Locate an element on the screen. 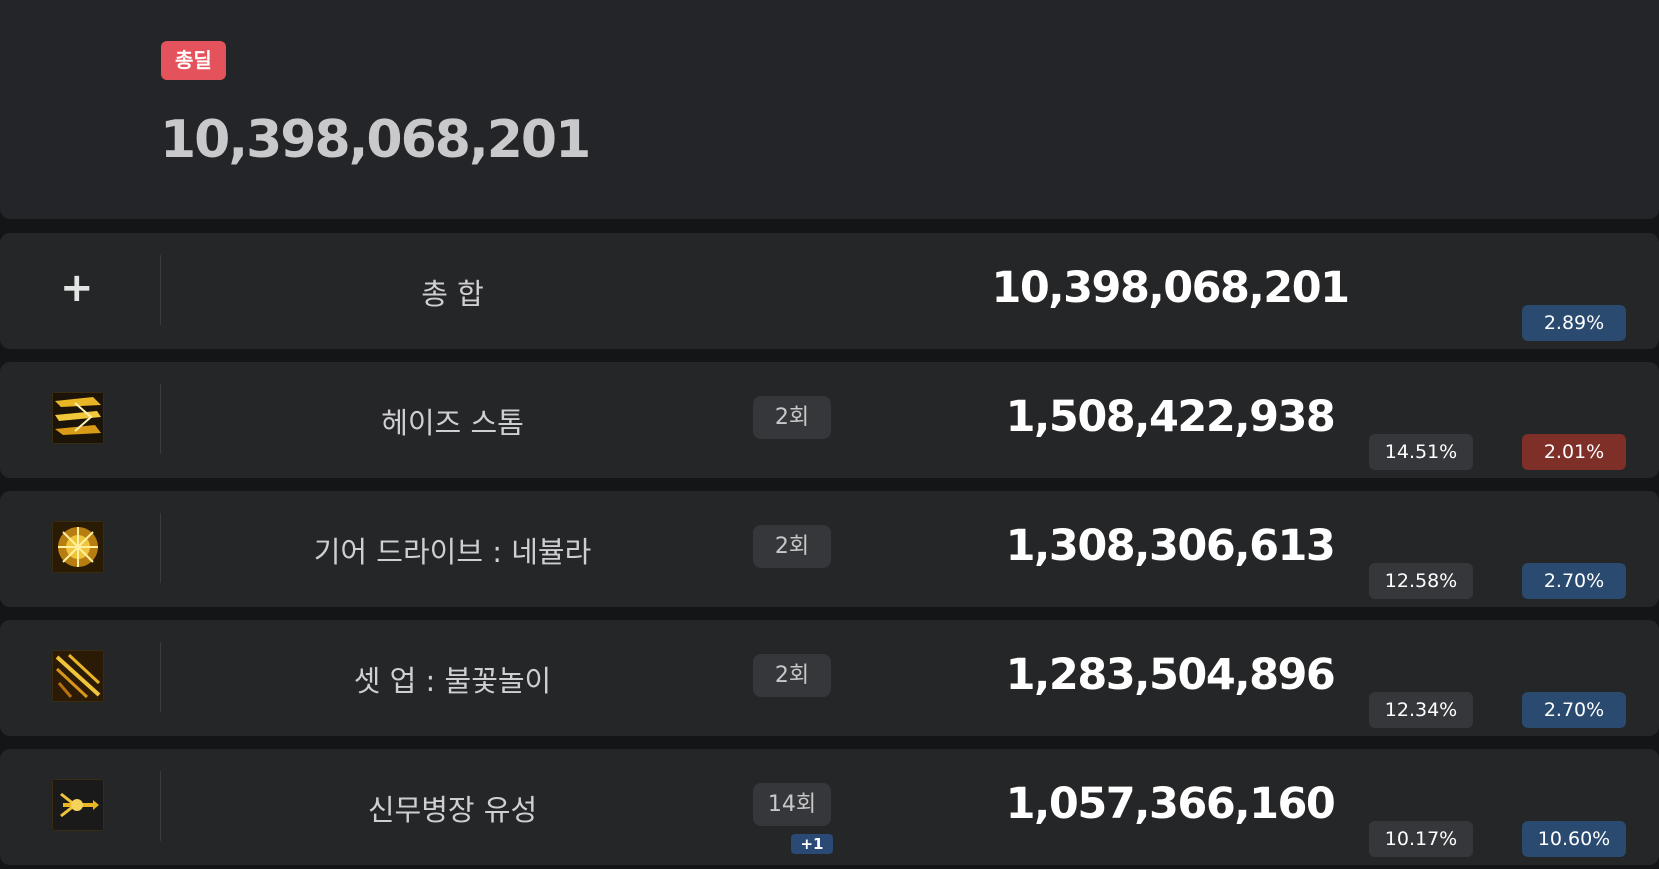  total-damage-badge: 총딜 is located at coordinates (193, 60).